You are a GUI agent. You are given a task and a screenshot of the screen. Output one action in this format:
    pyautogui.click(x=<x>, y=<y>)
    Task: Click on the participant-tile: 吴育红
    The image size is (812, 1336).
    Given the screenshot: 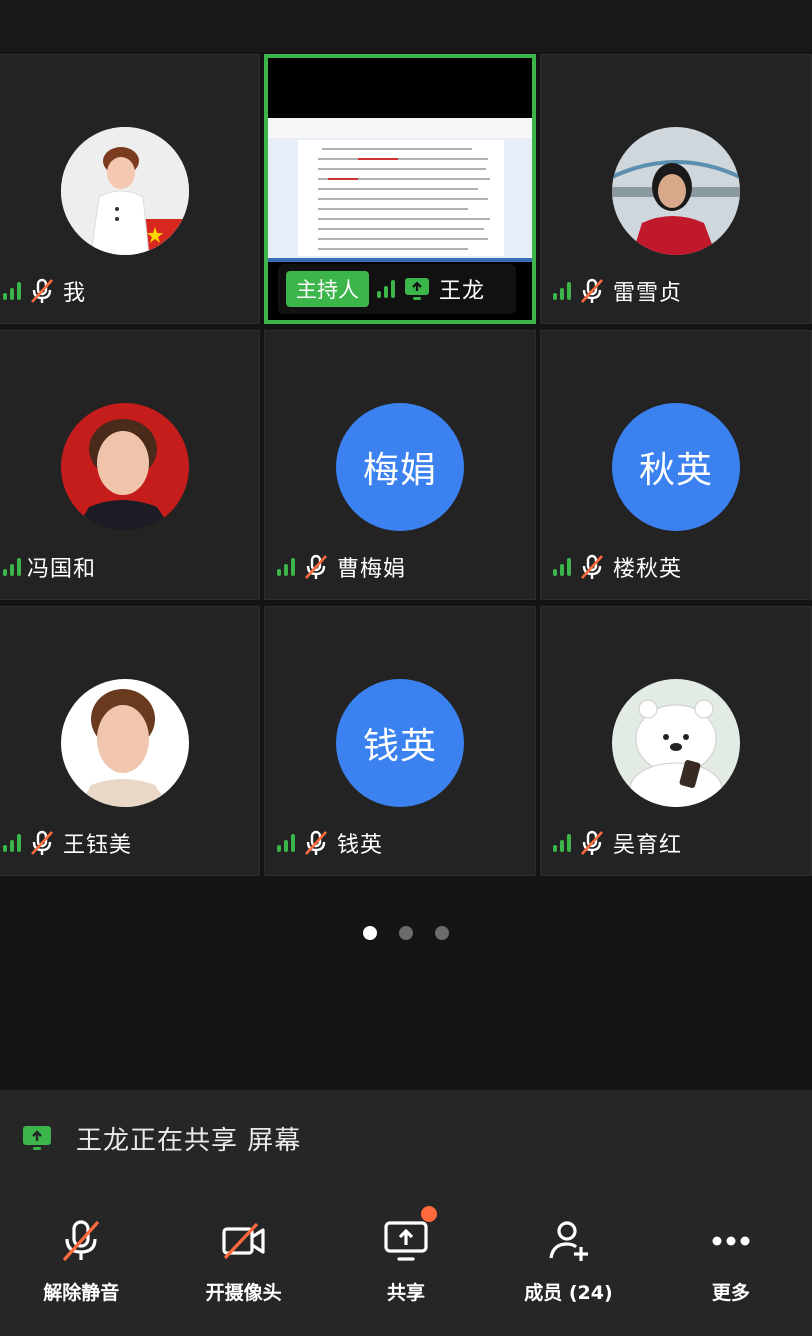 What is the action you would take?
    pyautogui.click(x=676, y=741)
    